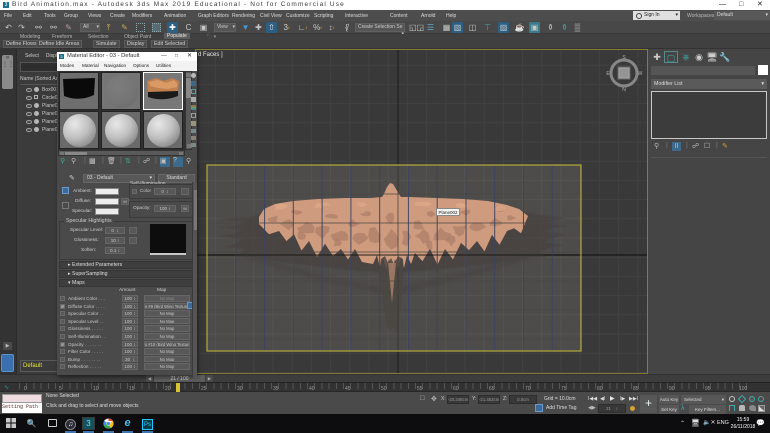 This screenshot has width=770, height=433. Describe the element at coordinates (640, 74) in the screenshot. I see `svg-text: W` at that location.